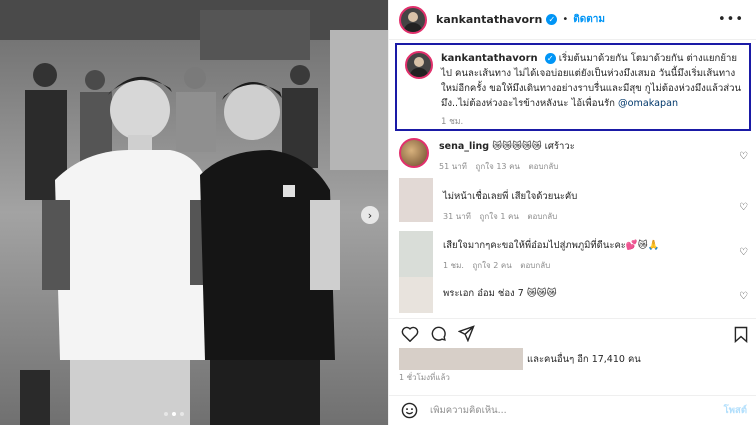  I want to click on comment-icon, so click(438, 333).